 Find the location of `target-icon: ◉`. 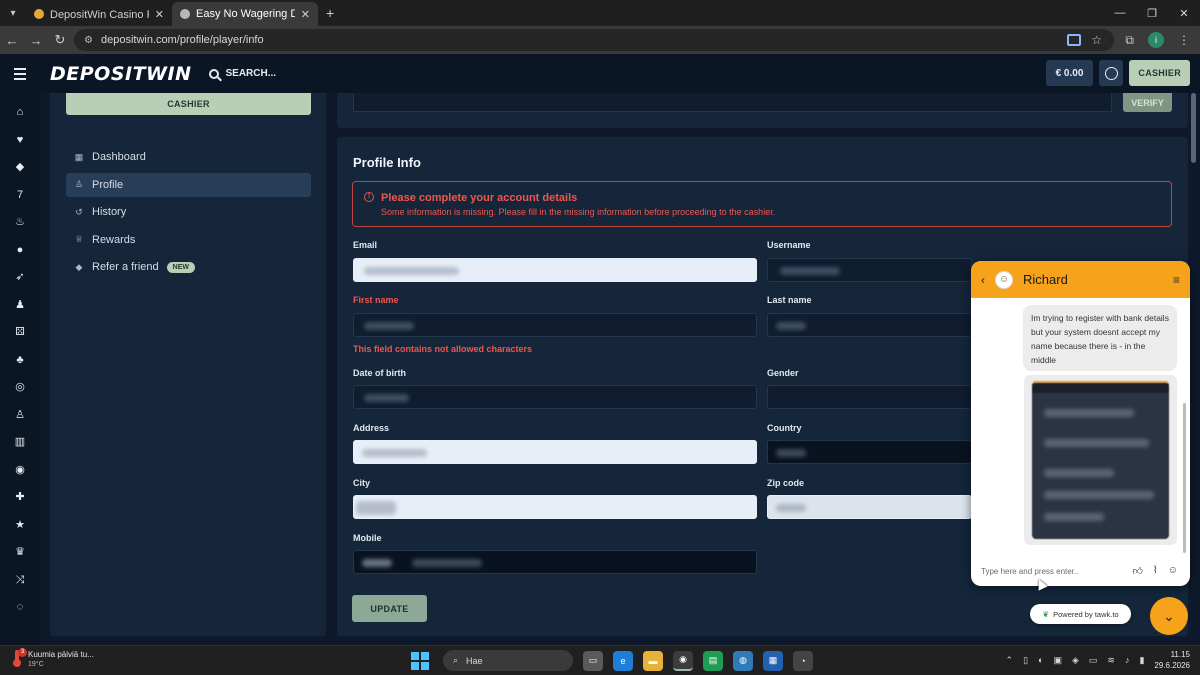

target-icon: ◉ is located at coordinates (20, 470).